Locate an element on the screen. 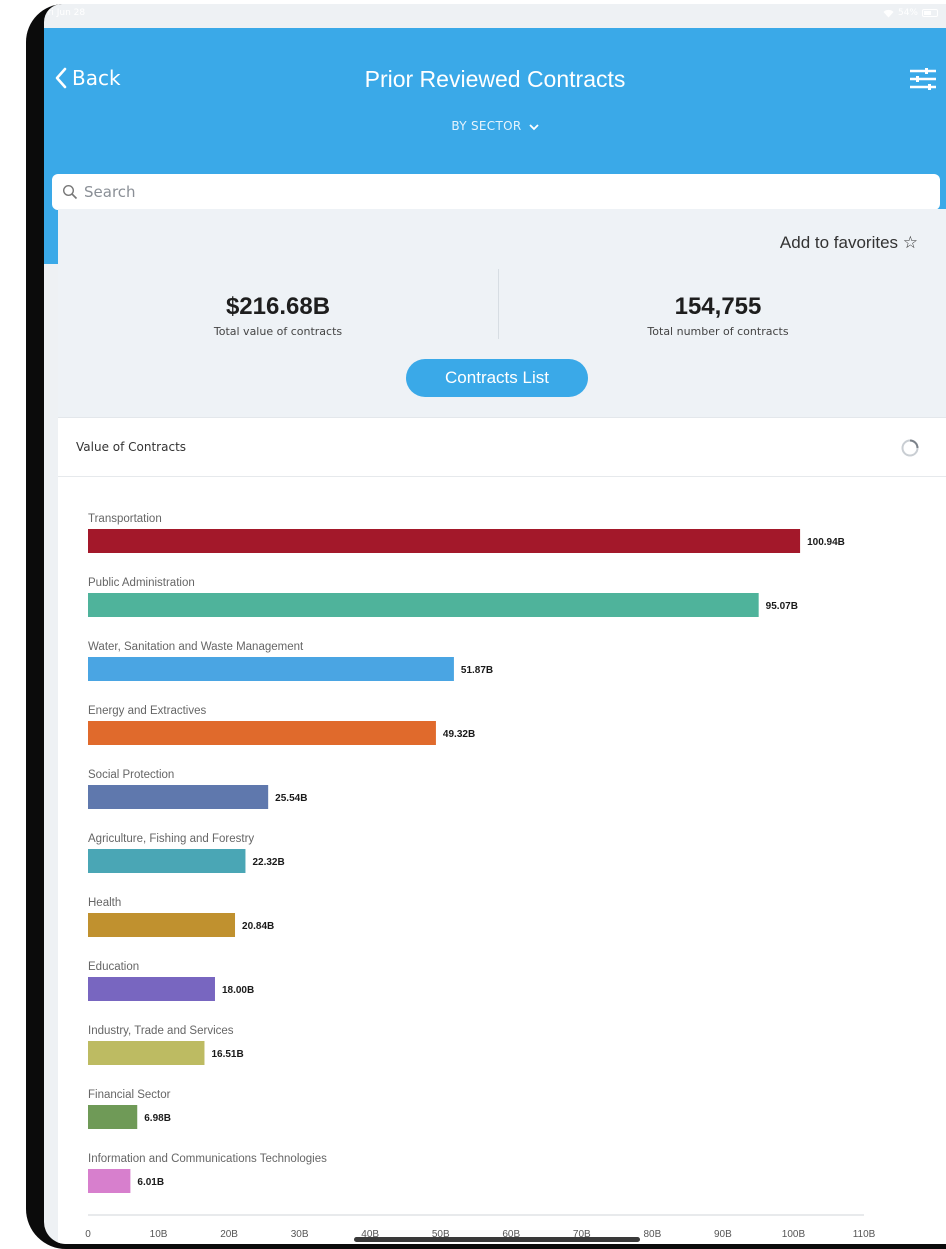  home-indicator is located at coordinates (497, 1239).